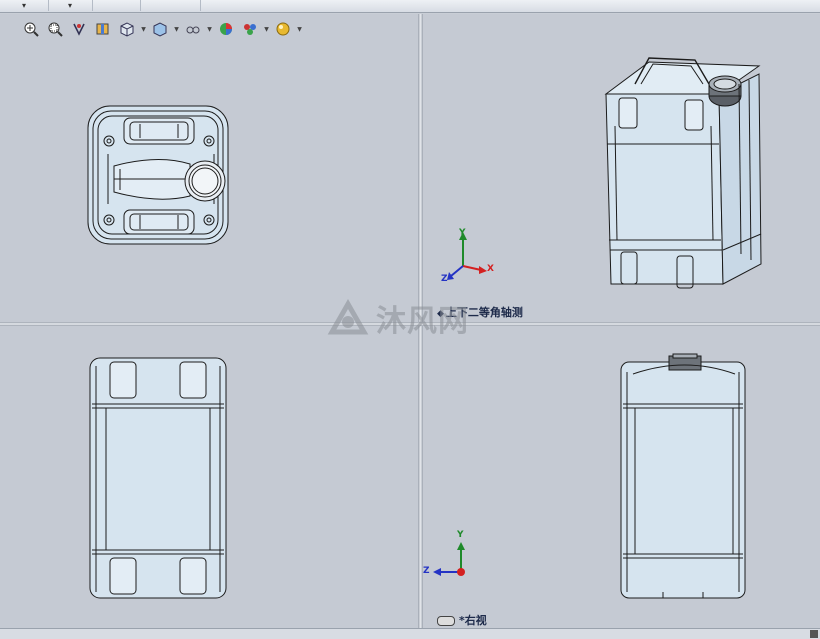  I want to click on previous-view-icon, so click(79, 29).